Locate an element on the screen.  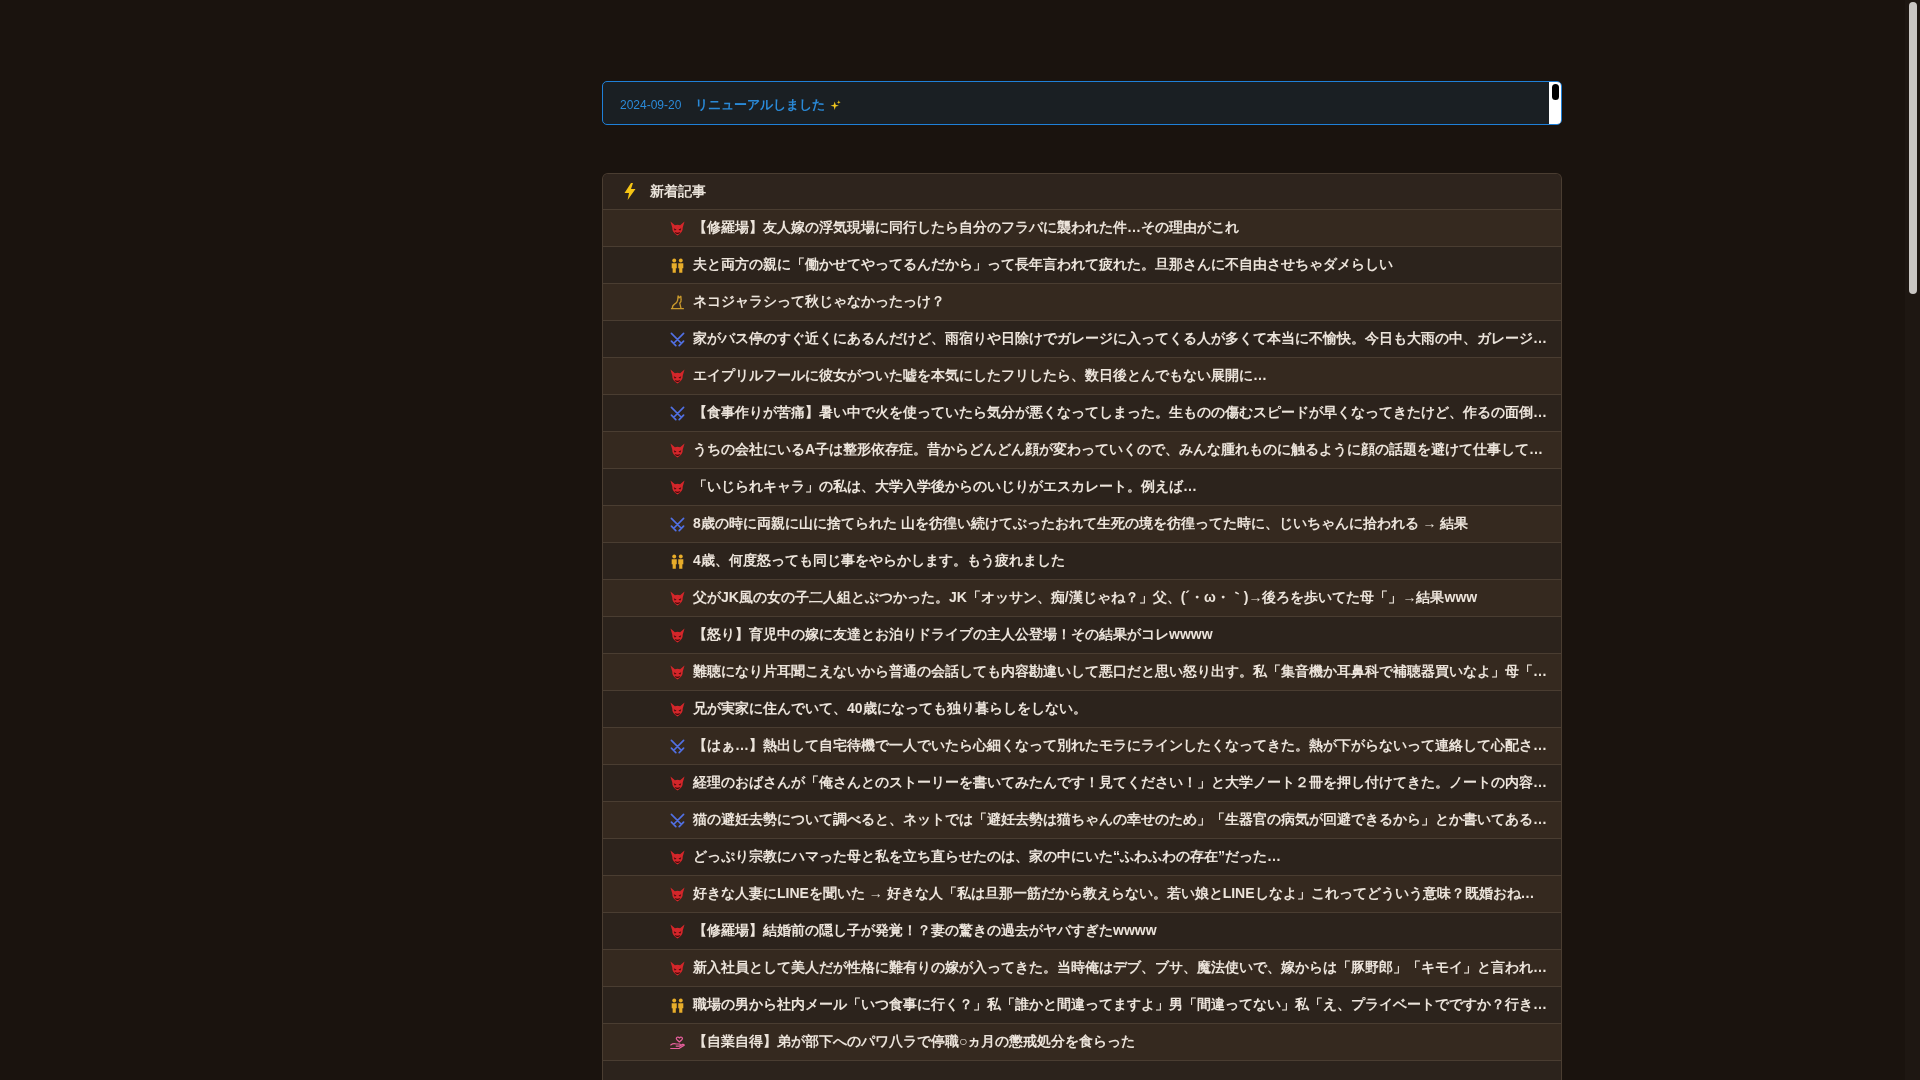
article-link: 父がJK風の女の子二人組とぶつかった。JK「オッサン、痴/漢じゃね？」父、(´・ω・｀)→後ろを歩いてた母「」→結果www is located at coordinates (1085, 598).